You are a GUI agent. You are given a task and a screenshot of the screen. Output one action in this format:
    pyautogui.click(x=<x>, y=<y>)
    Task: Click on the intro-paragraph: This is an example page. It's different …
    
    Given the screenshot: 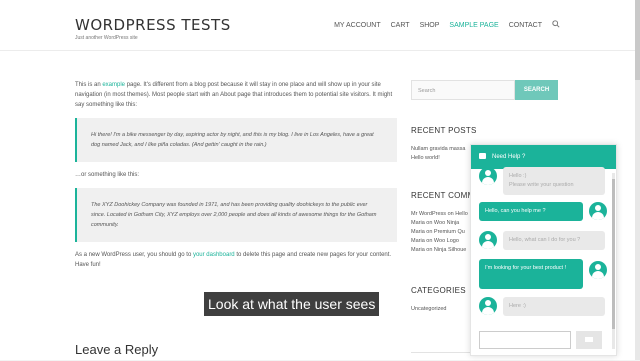 What is the action you would take?
    pyautogui.click(x=234, y=95)
    